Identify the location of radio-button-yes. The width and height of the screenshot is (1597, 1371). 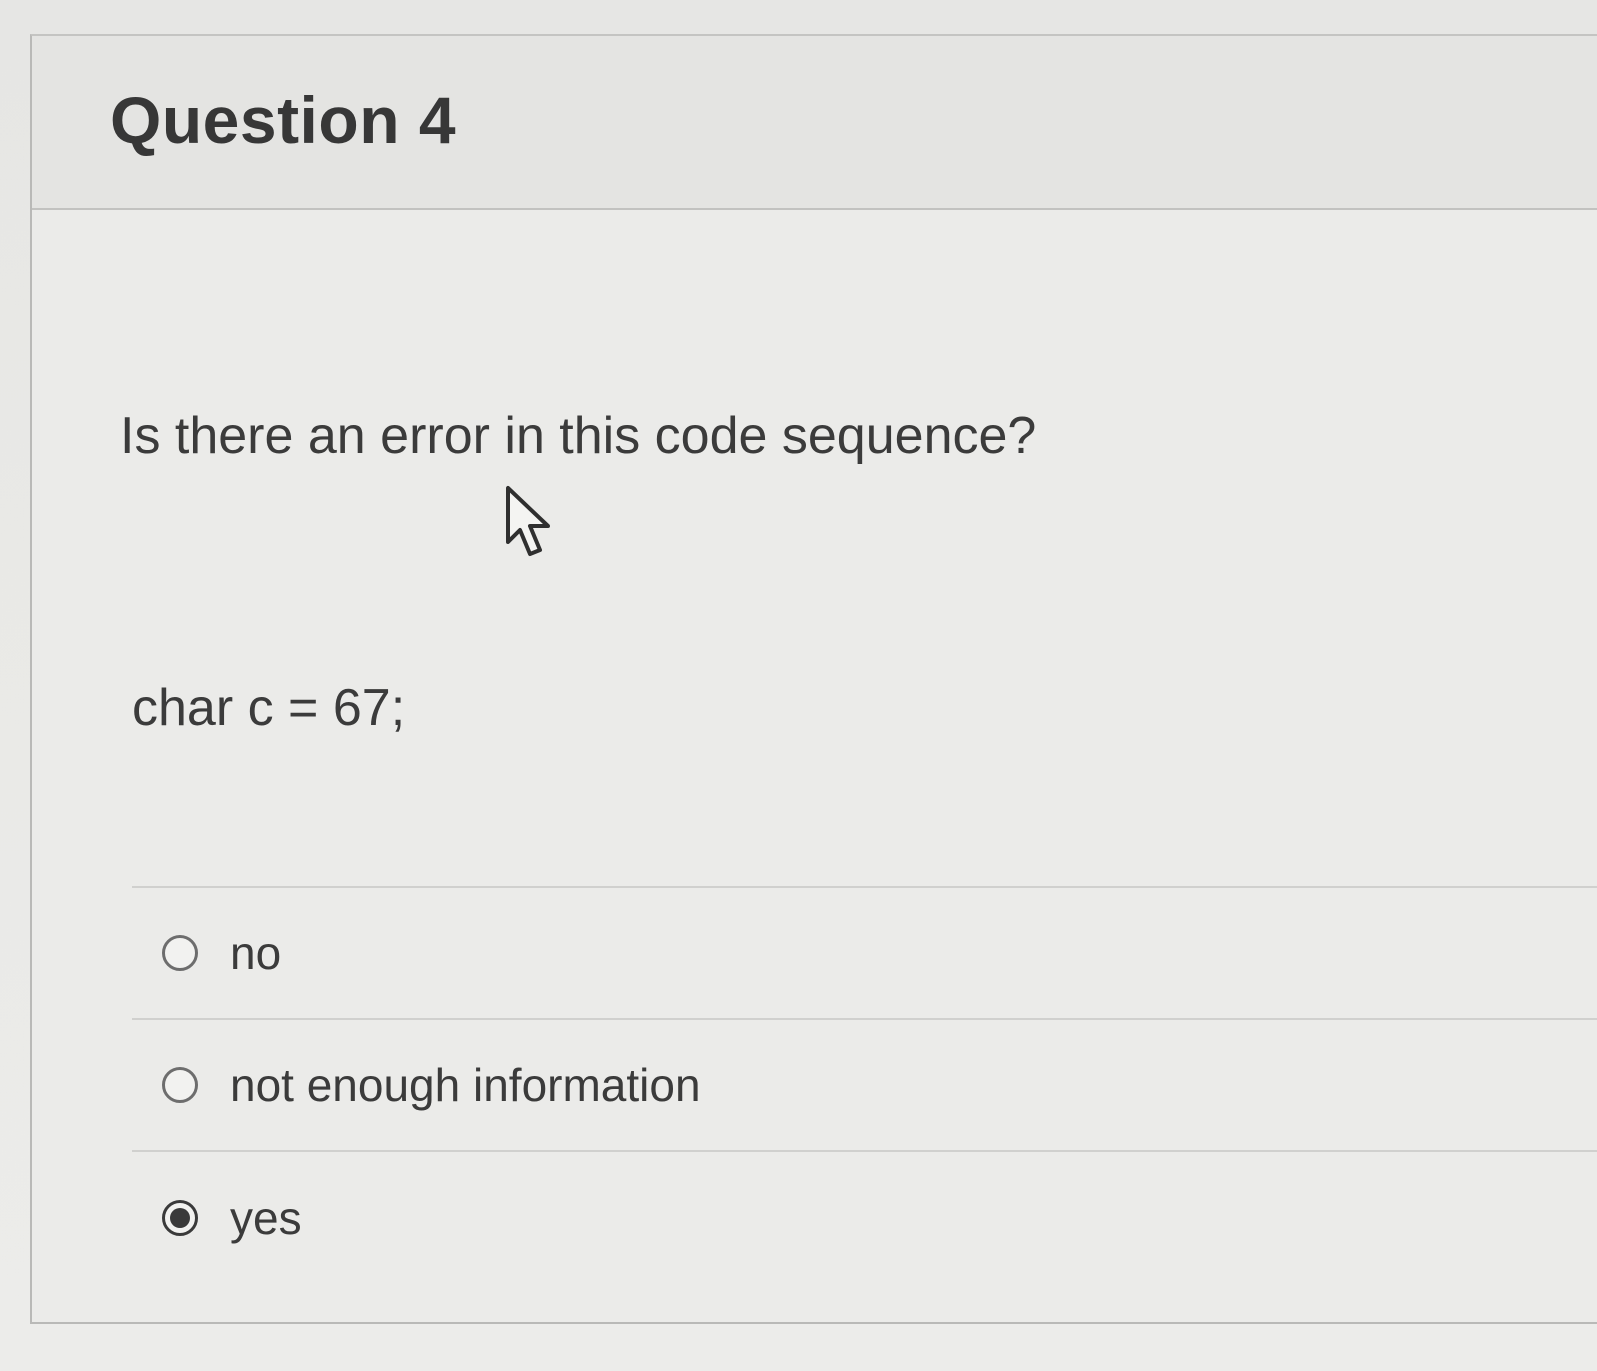
(180, 1218).